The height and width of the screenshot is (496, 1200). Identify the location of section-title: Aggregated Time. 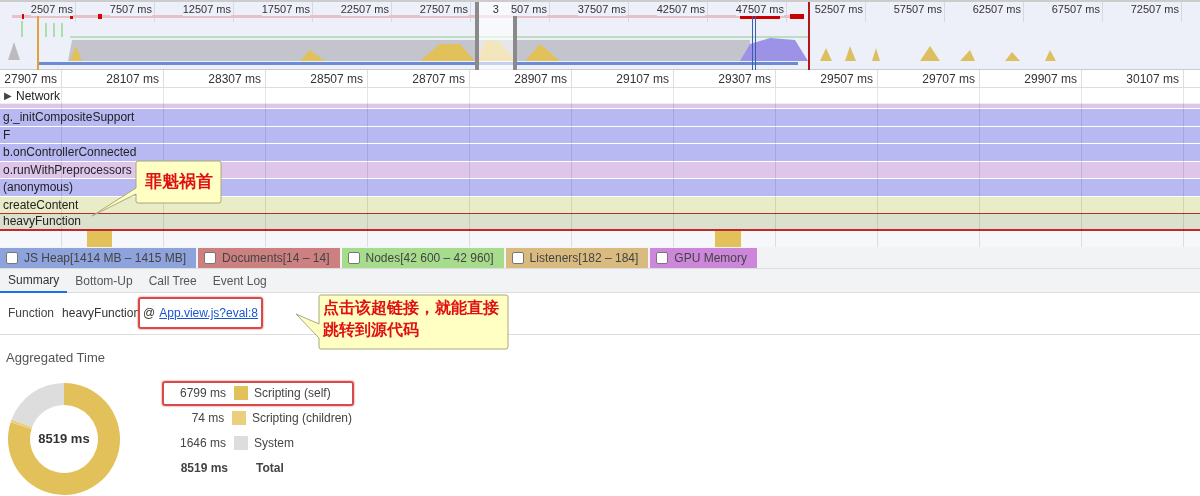
(55, 357).